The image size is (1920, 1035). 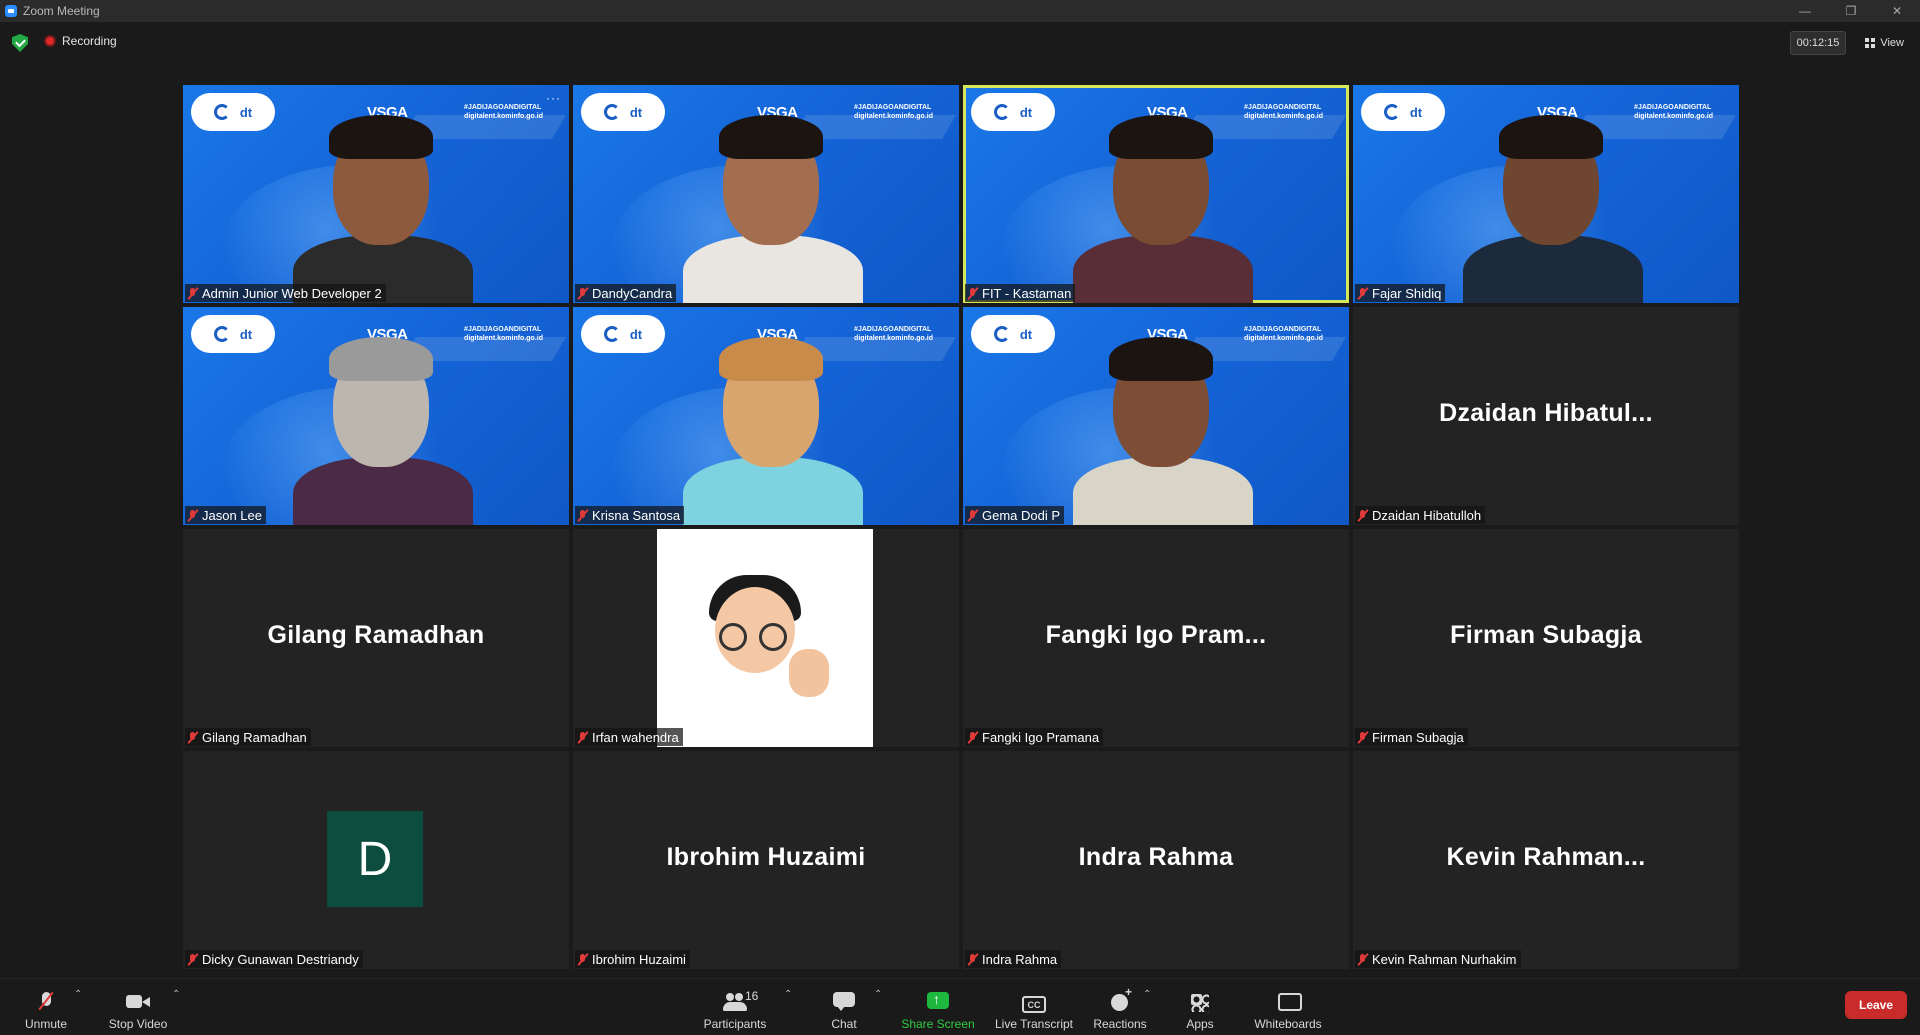 I want to click on restore-button: ❐, so click(x=1851, y=11).